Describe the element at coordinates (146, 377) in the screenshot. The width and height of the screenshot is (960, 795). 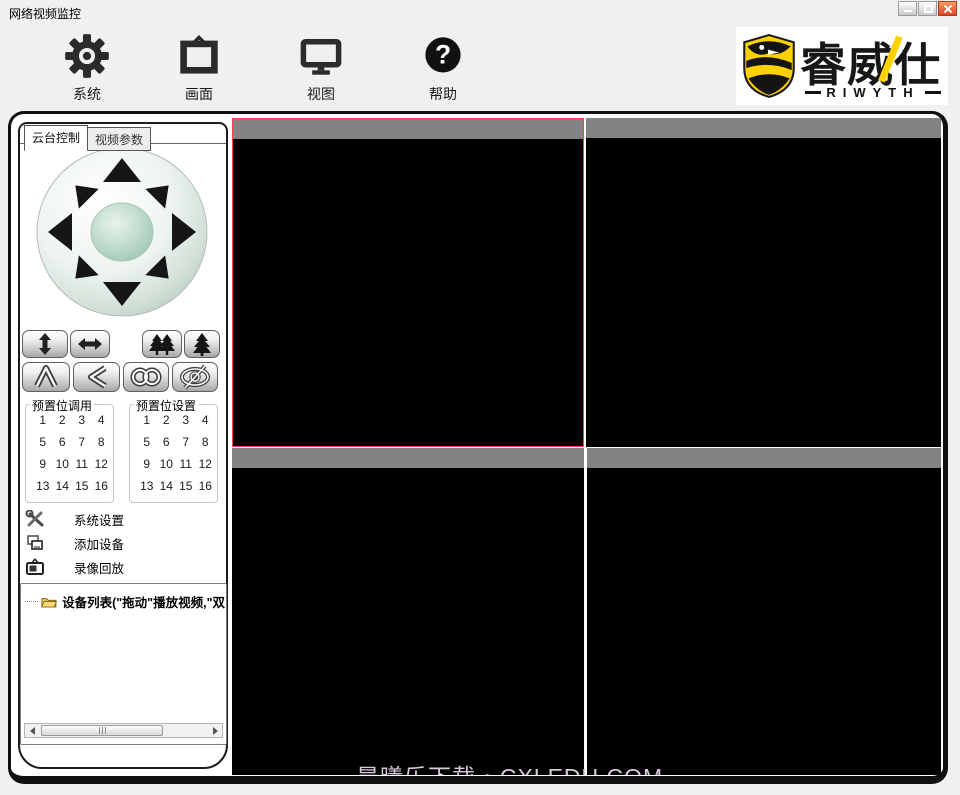
I see `focus-far-button` at that location.